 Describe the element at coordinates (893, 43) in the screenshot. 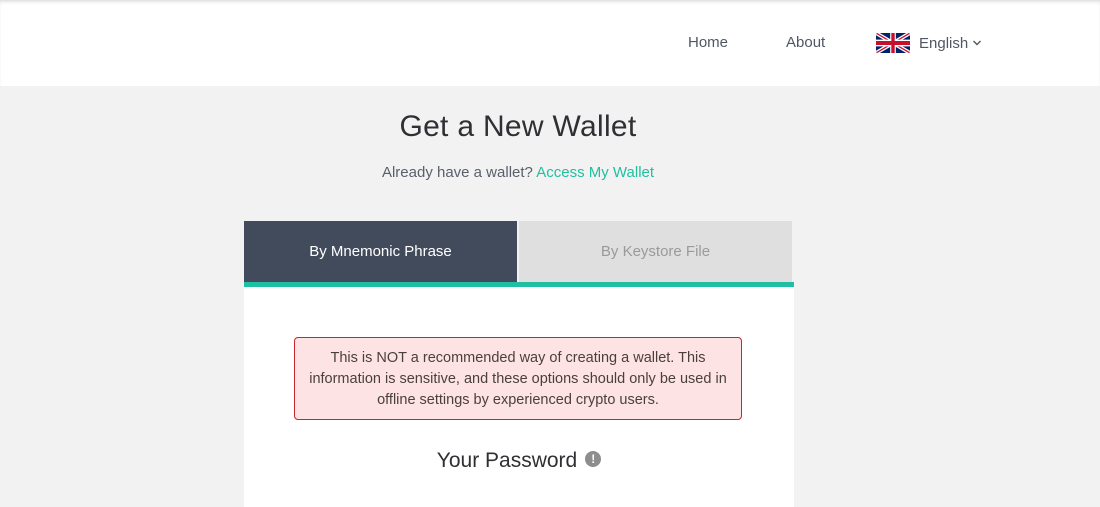

I see `uk-flag-icon` at that location.